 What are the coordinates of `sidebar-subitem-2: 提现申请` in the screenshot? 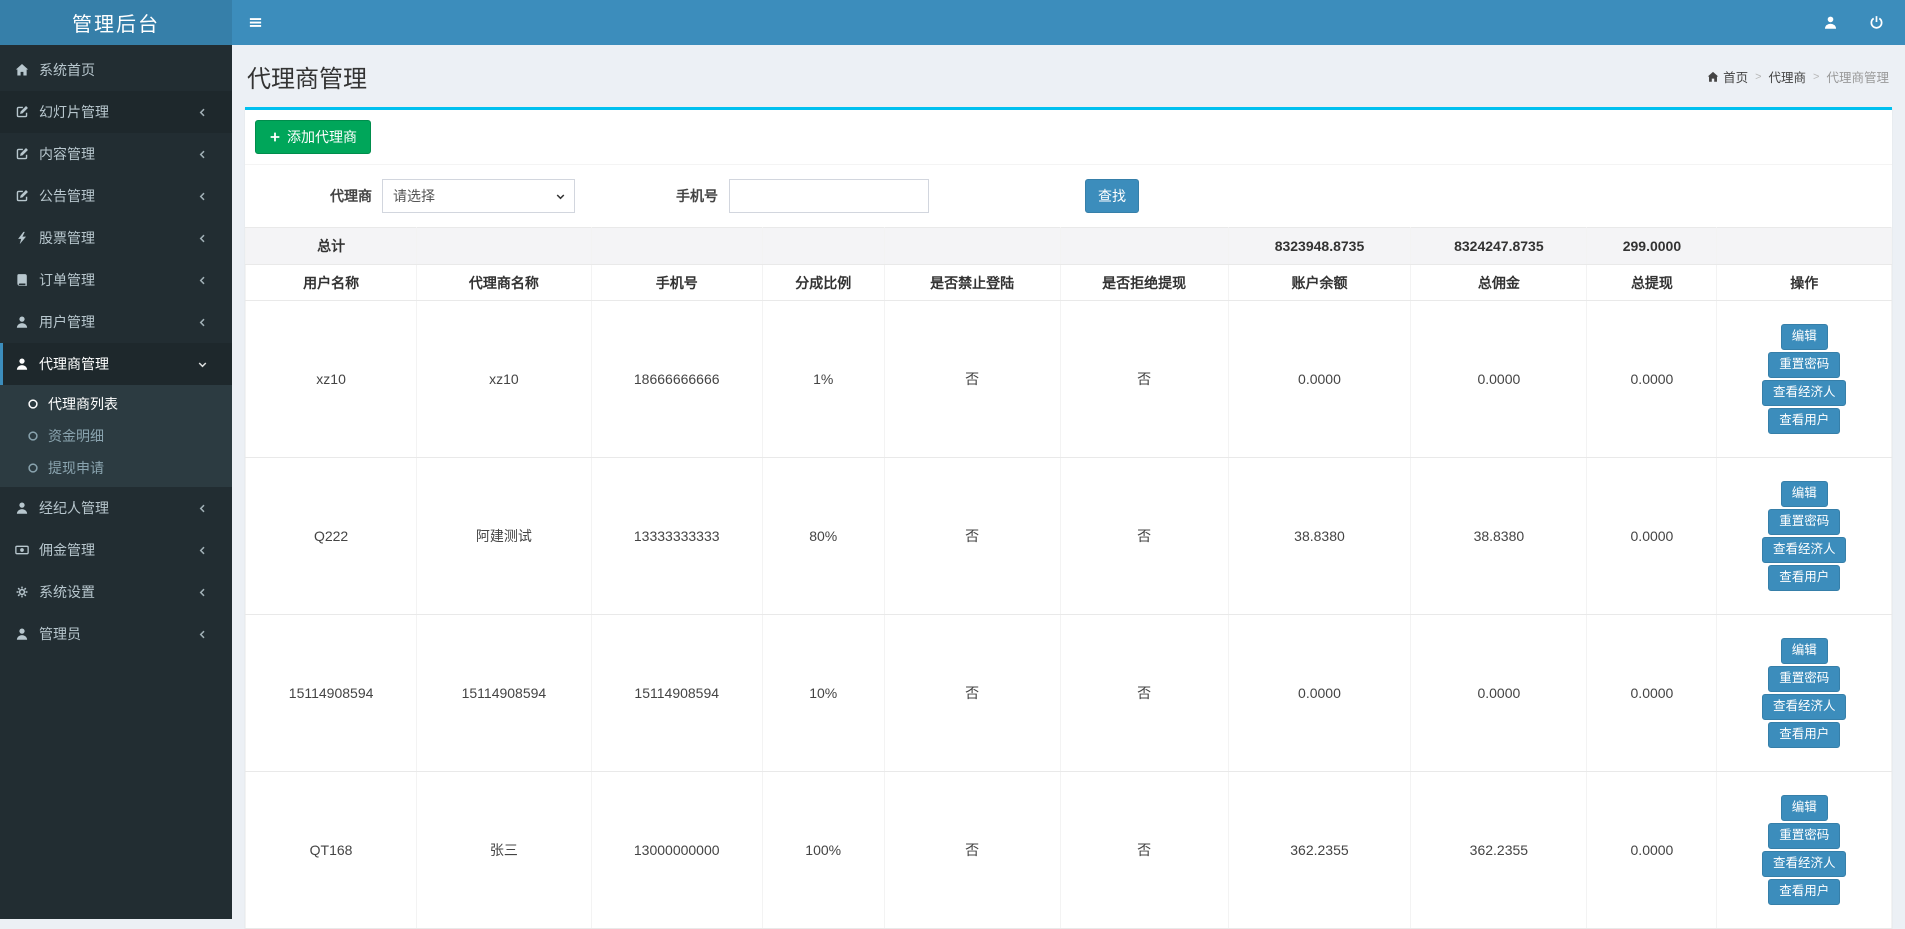 It's located at (116, 468).